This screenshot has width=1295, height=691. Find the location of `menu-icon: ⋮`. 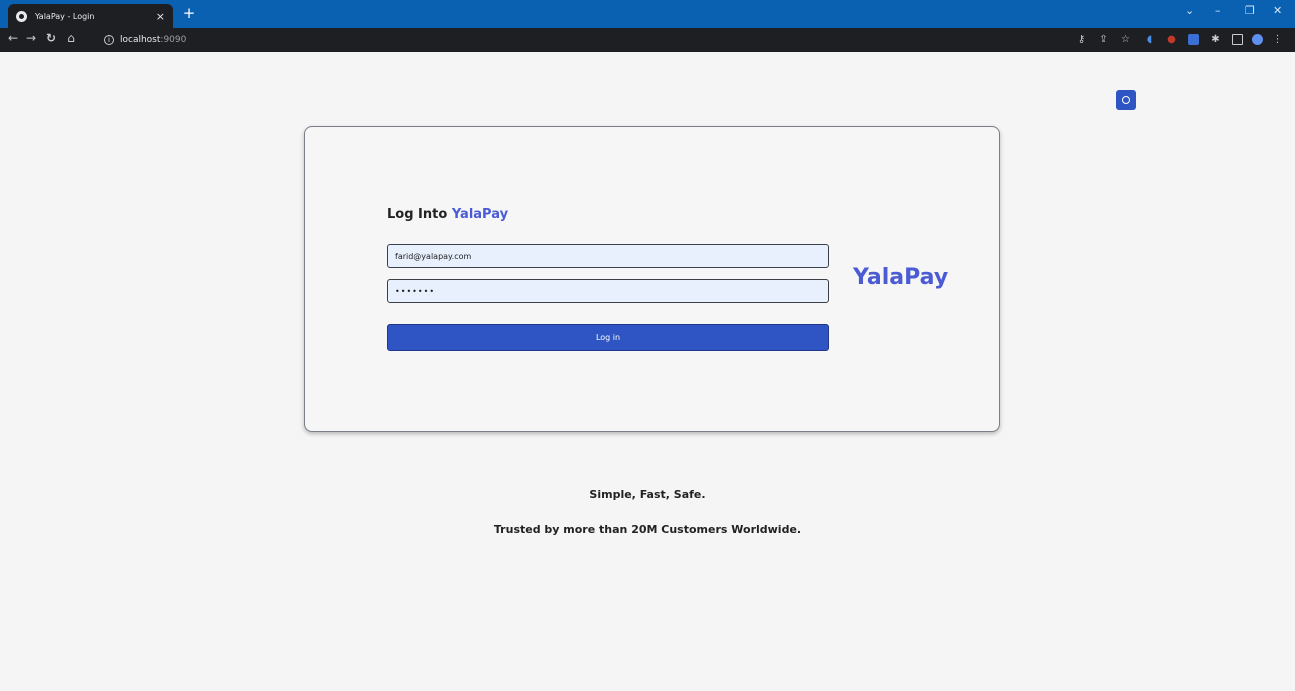

menu-icon: ⋮ is located at coordinates (1277, 39).